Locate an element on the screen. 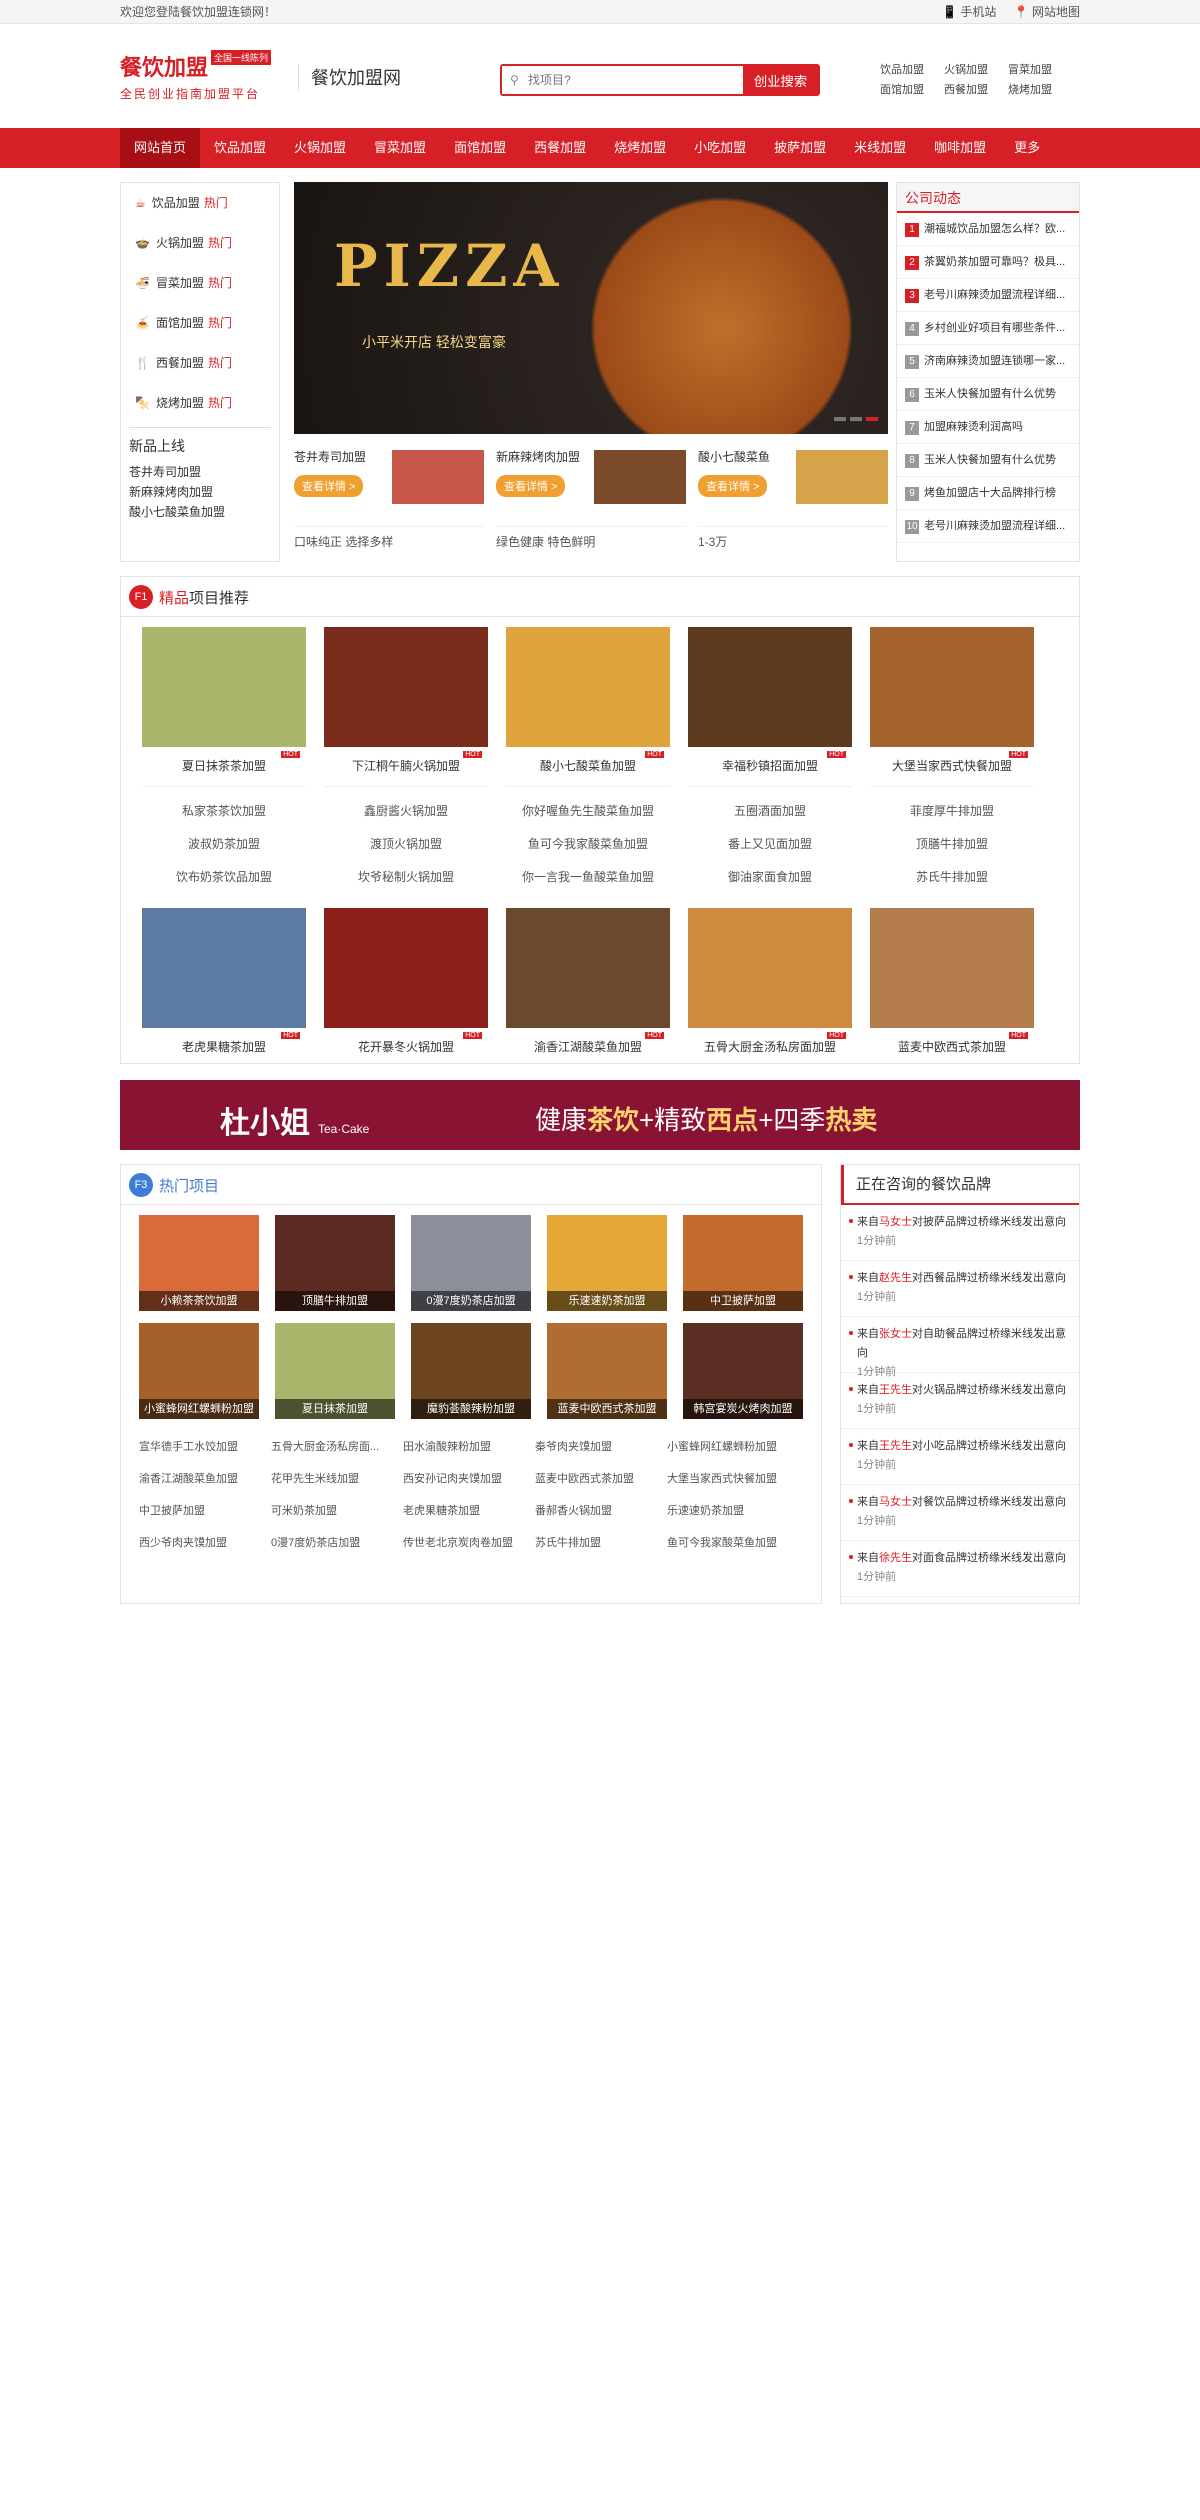 This screenshot has height=2520, width=1200. hot-link: 可米奶茶加盟 is located at coordinates (337, 1511).